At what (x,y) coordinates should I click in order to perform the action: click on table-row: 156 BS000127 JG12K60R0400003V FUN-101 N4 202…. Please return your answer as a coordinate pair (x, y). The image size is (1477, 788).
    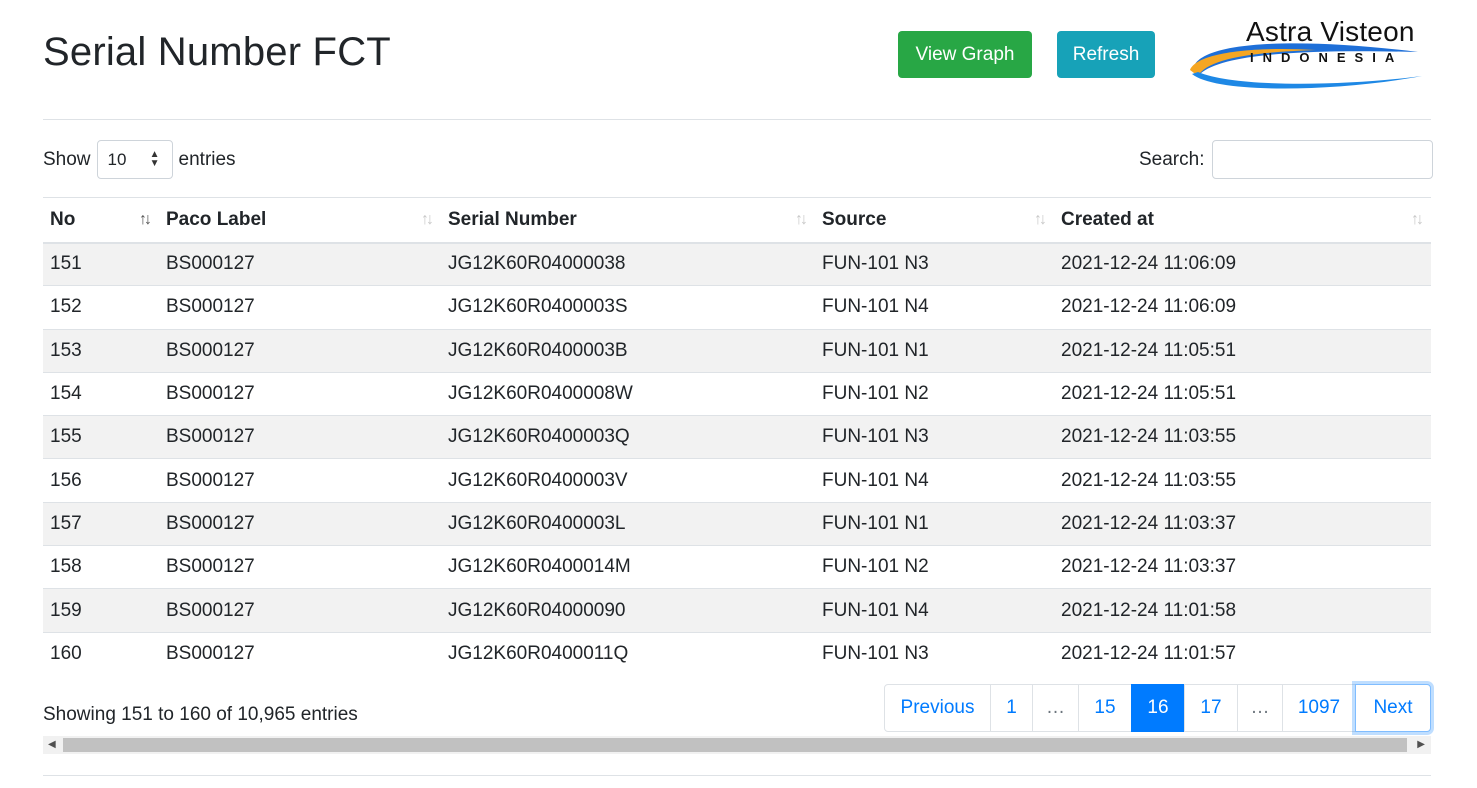
    Looking at the image, I should click on (737, 480).